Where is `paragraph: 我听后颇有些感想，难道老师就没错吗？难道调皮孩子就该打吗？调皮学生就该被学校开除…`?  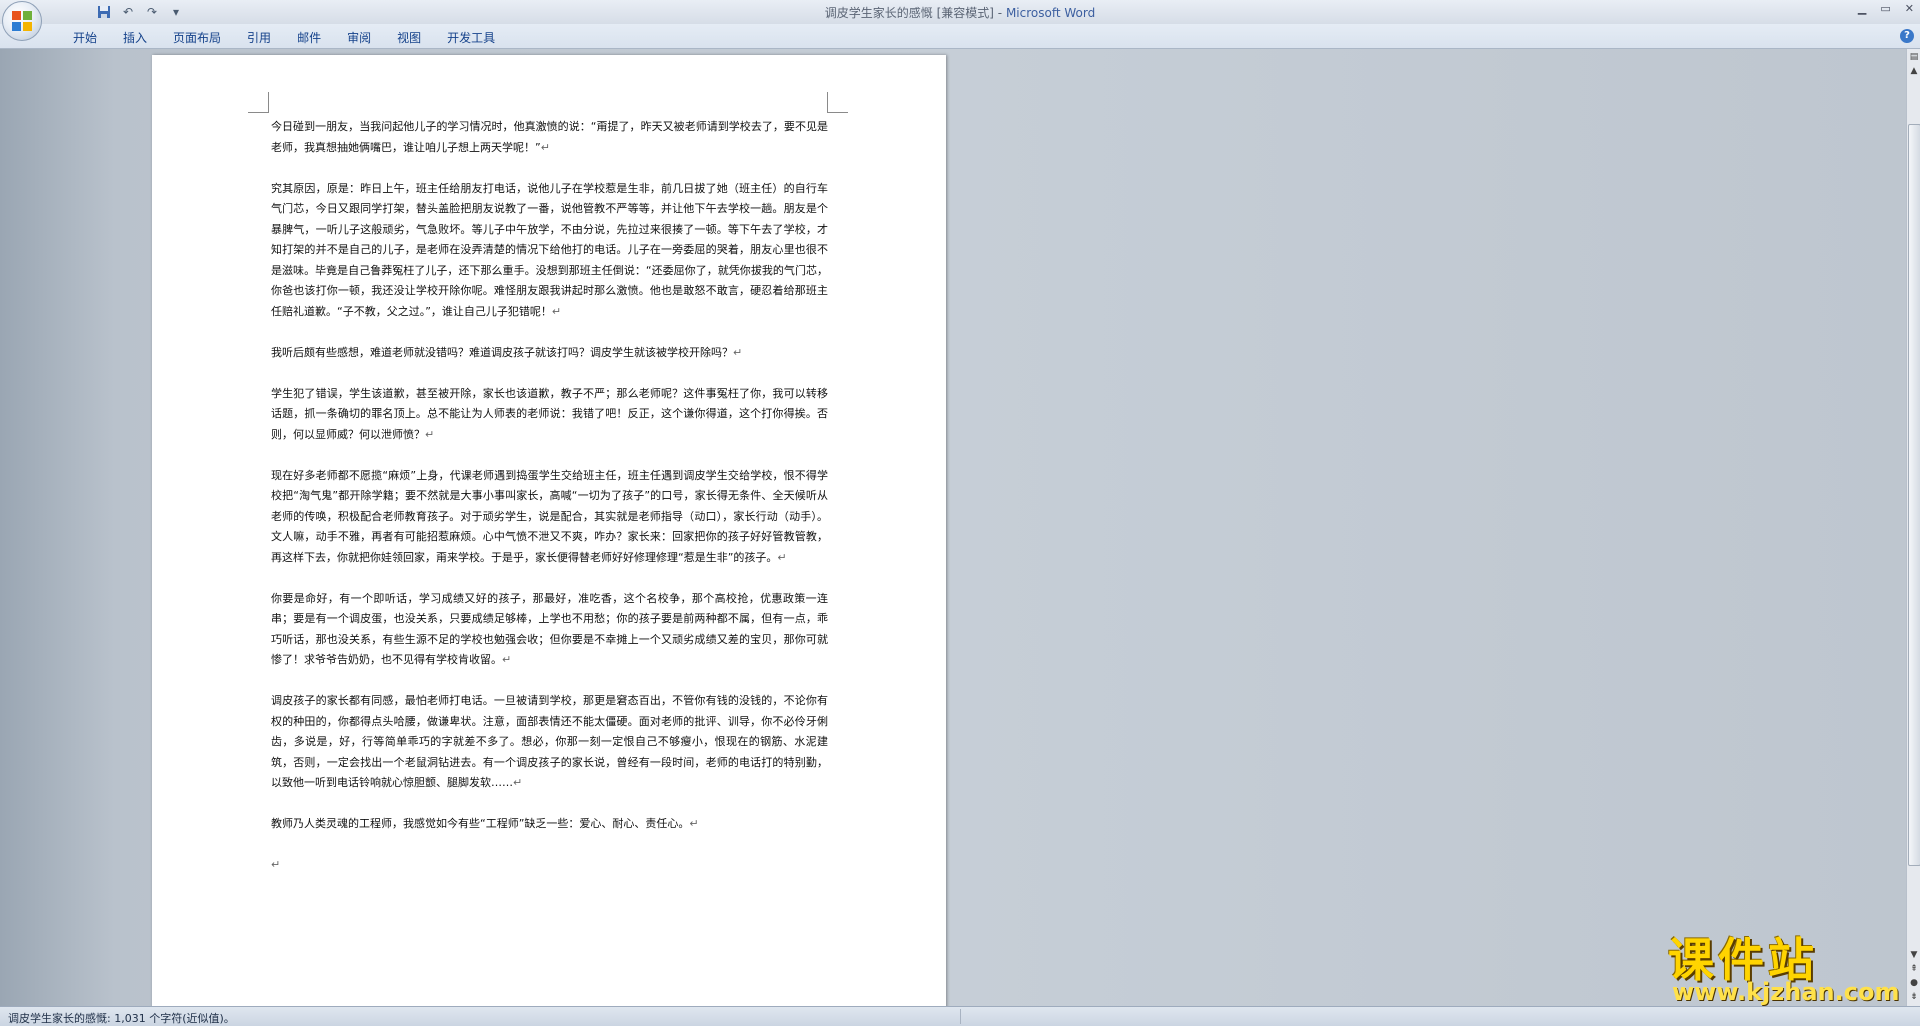
paragraph: 我听后颇有些感想，难道老师就没错吗？难道调皮孩子就该打吗？调皮学生就该被学校开除… is located at coordinates (507, 352).